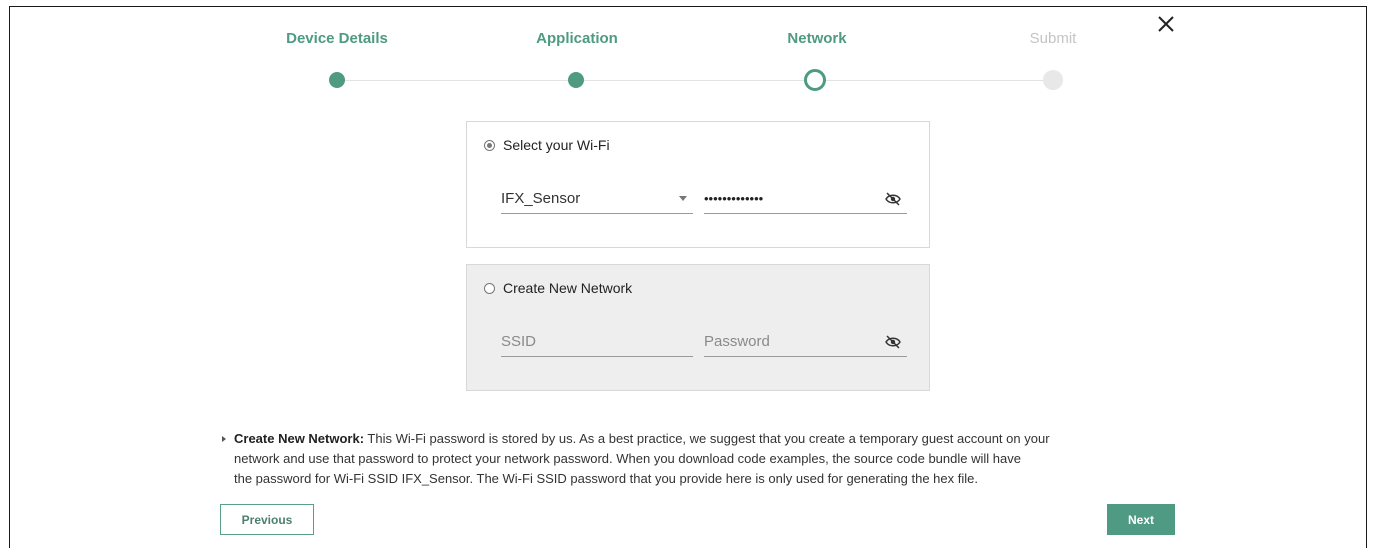 Image resolution: width=1373 pixels, height=548 pixels. What do you see at coordinates (519, 341) in the screenshot?
I see `ssid-placeholder: SSID` at bounding box center [519, 341].